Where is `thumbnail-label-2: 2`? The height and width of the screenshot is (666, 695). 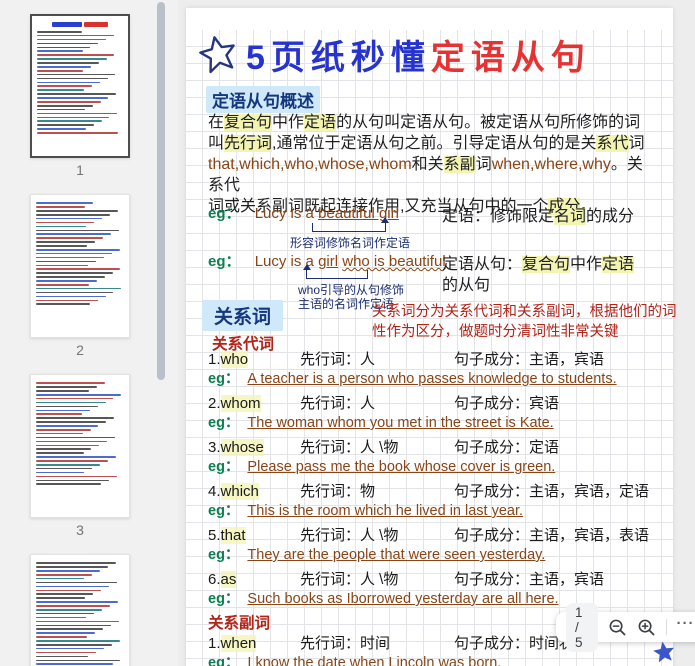 thumbnail-label-2: 2 is located at coordinates (80, 350).